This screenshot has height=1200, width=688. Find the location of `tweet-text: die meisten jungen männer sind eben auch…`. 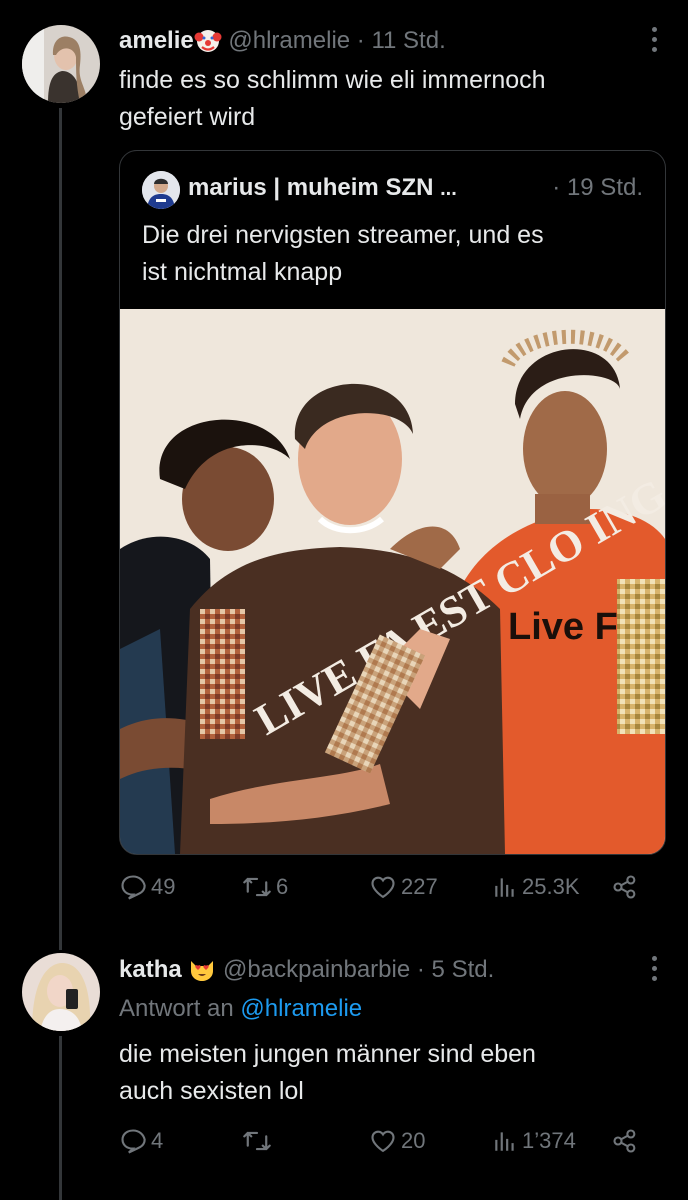

tweet-text: die meisten jungen männer sind eben auch… is located at coordinates (389, 1073).